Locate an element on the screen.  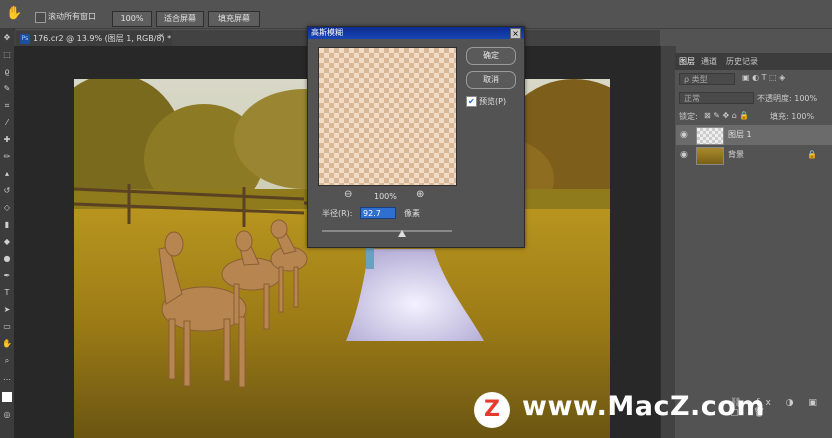
collapsed-panel-strip is located at coordinates (668, 242).